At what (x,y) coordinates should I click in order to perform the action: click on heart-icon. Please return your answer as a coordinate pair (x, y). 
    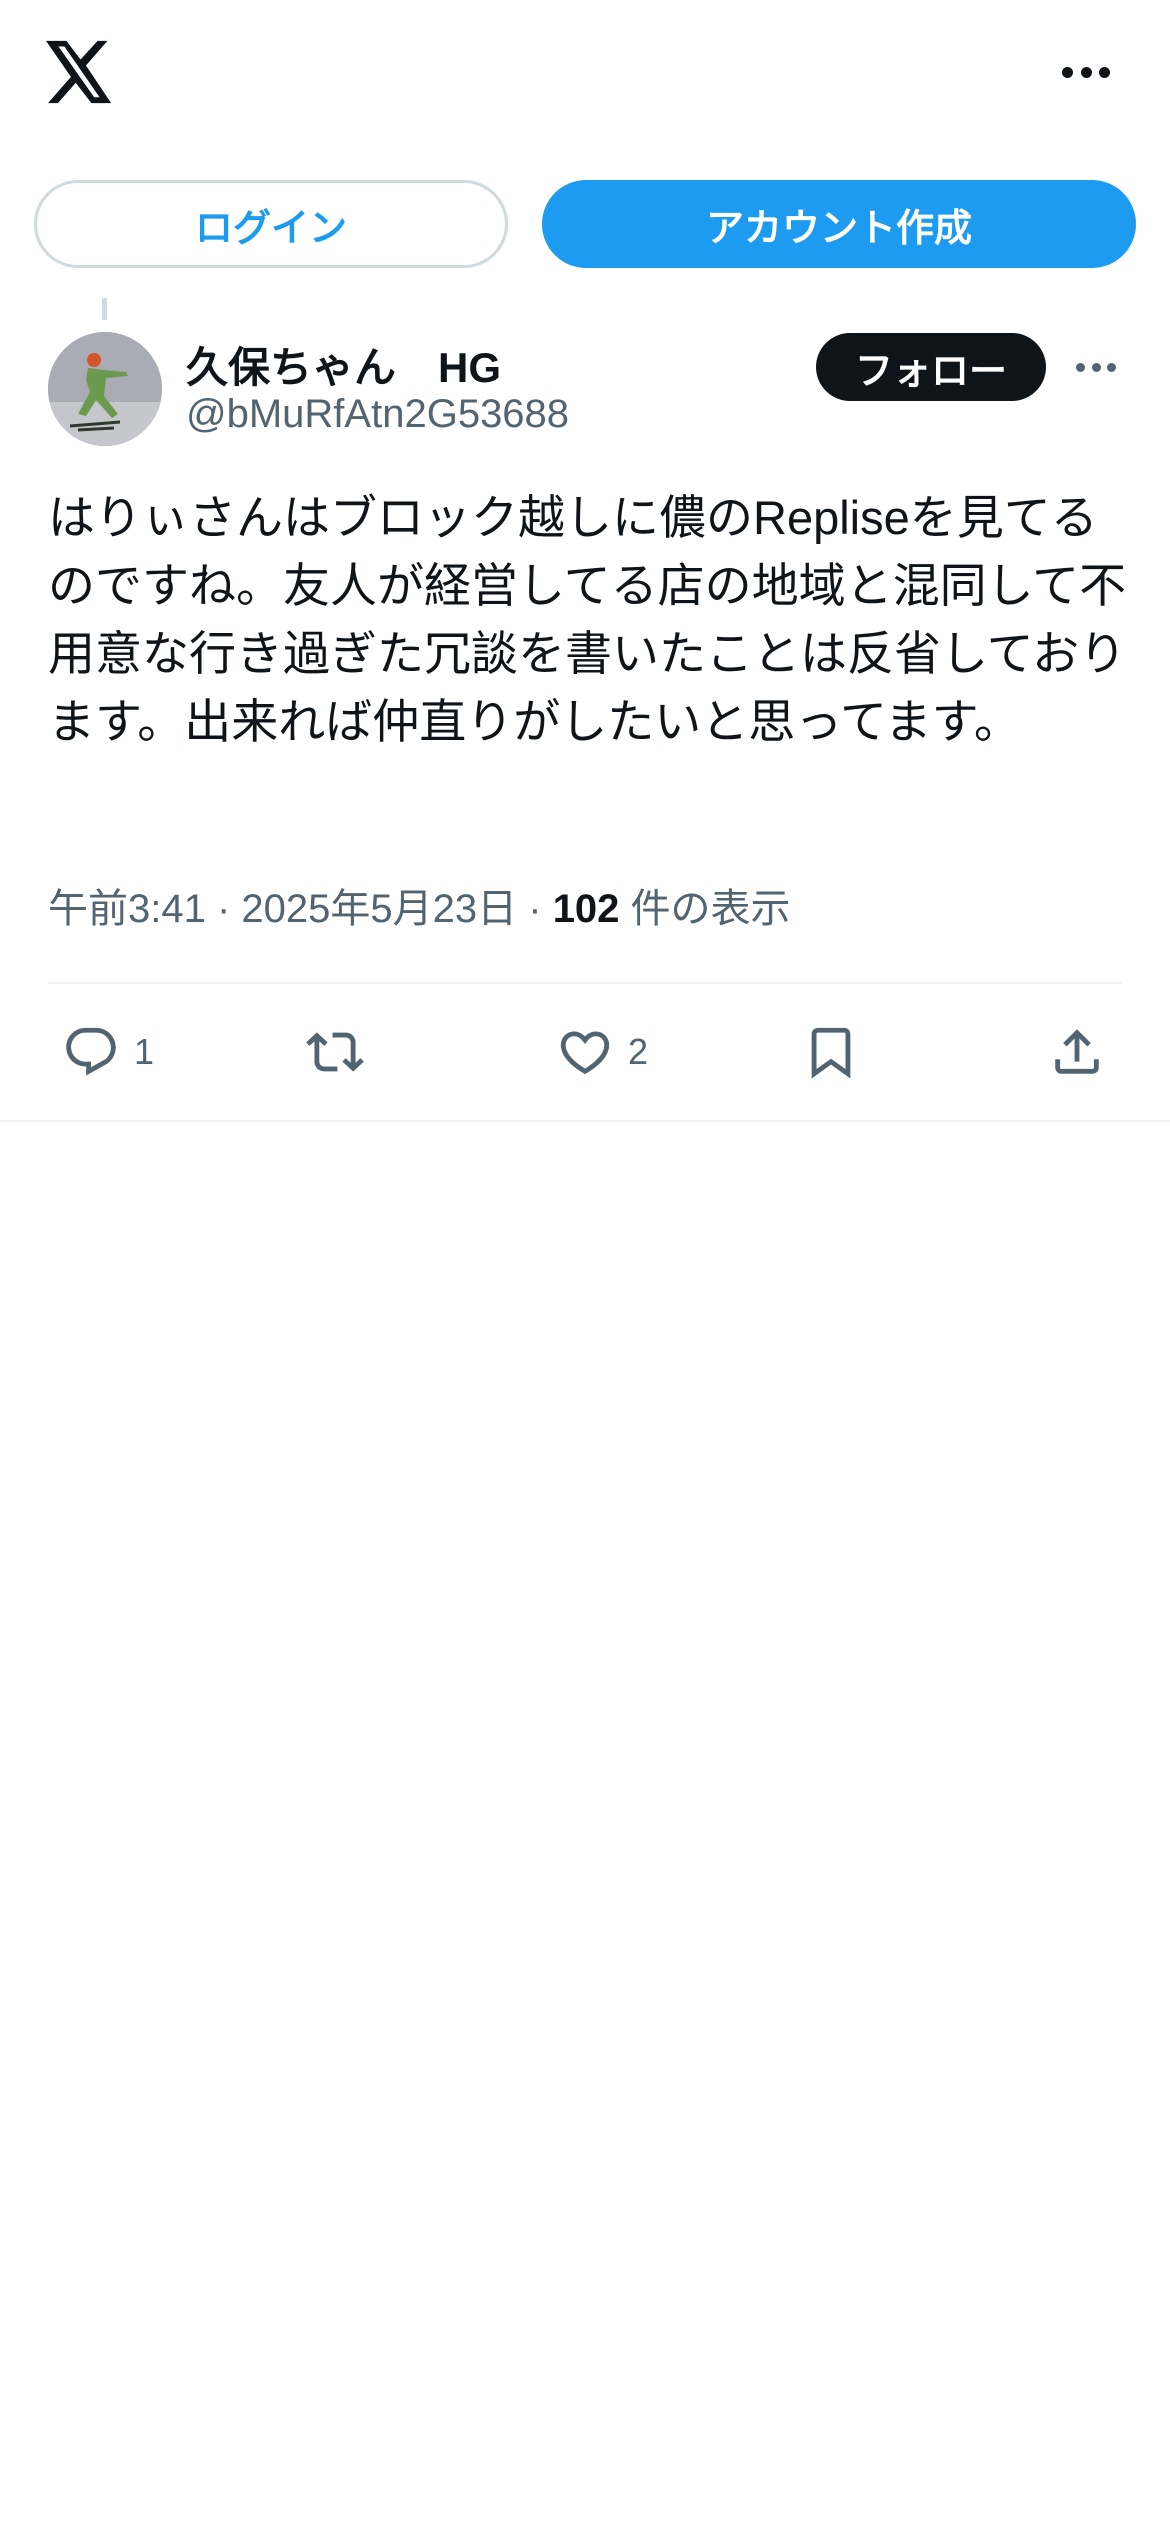
    Looking at the image, I should click on (585, 1053).